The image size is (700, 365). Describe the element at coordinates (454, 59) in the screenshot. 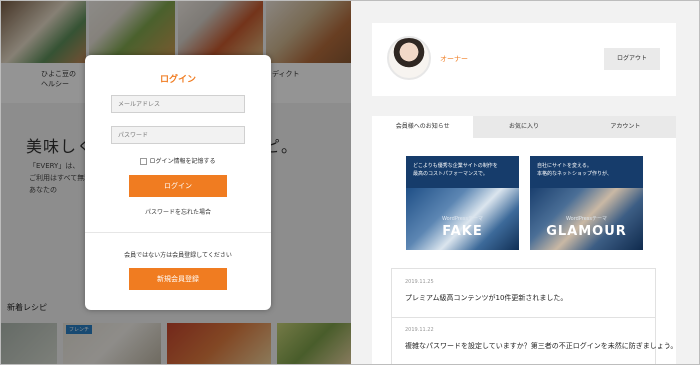

I see `user-role: オーナー` at that location.